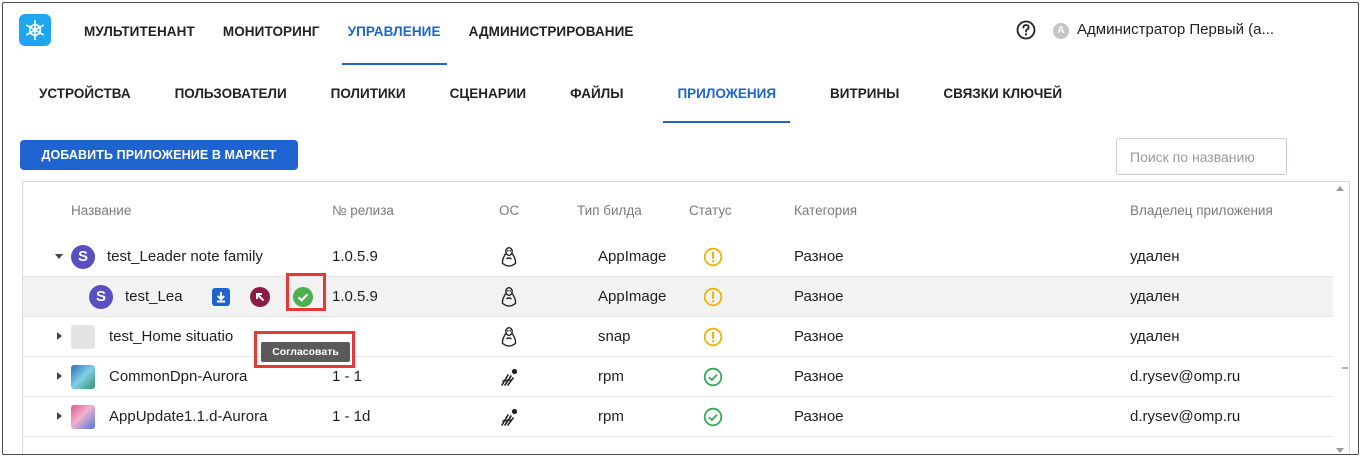 This screenshot has height=457, width=1361. I want to click on tab-files: ФАЙЛЫ, so click(596, 100).